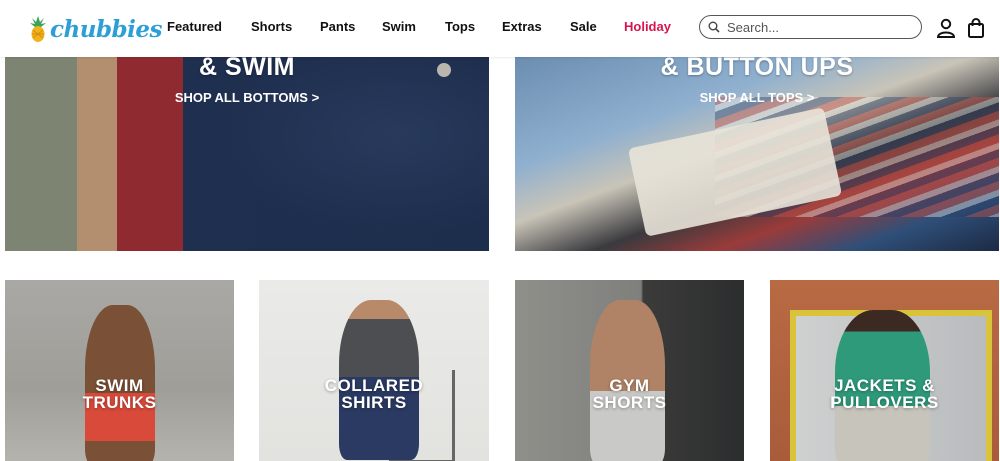 The image size is (1000, 461). I want to click on nav-holiday: Holiday, so click(647, 26).